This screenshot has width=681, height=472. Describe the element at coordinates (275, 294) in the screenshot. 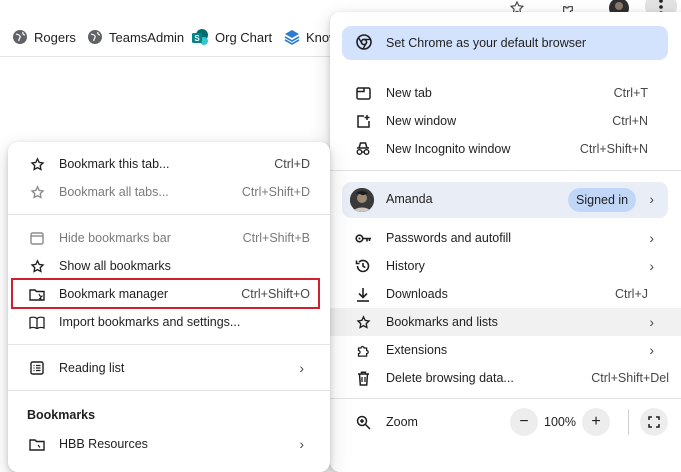

I see `shortcut-text: Ctrl+Shift+O` at that location.